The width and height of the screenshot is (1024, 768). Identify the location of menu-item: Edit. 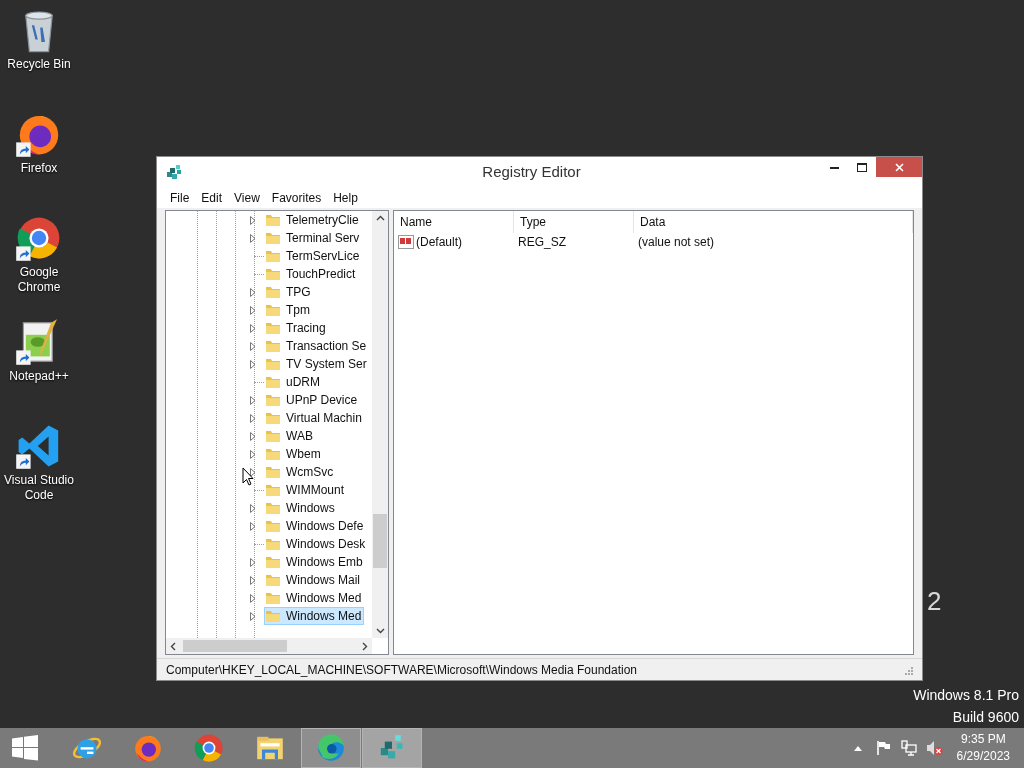
(212, 197).